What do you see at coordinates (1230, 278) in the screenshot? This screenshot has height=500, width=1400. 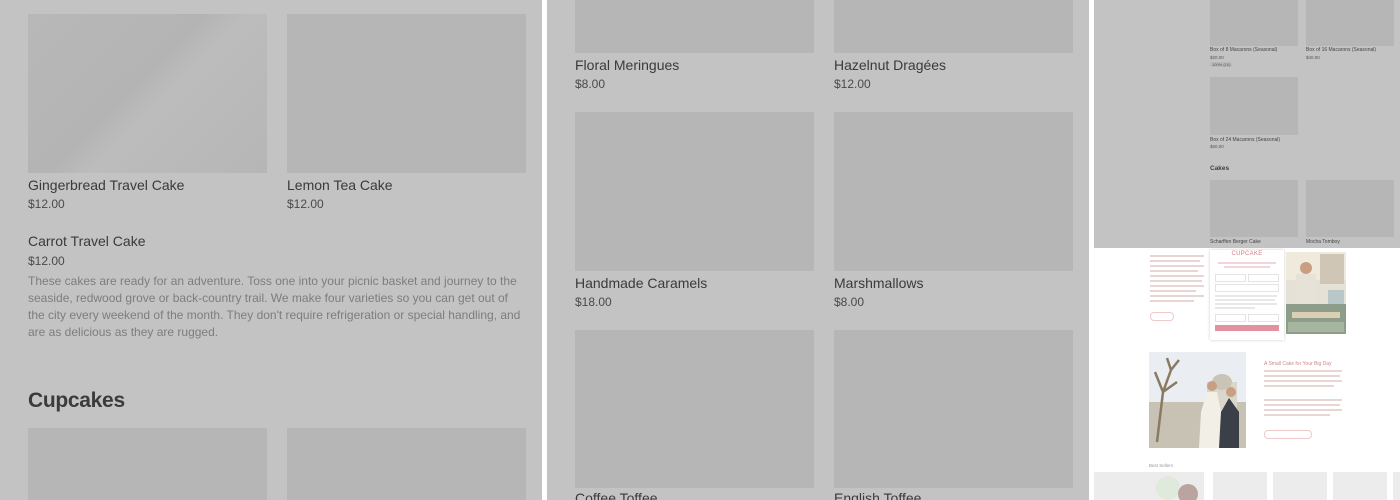 I see `first-name-field` at bounding box center [1230, 278].